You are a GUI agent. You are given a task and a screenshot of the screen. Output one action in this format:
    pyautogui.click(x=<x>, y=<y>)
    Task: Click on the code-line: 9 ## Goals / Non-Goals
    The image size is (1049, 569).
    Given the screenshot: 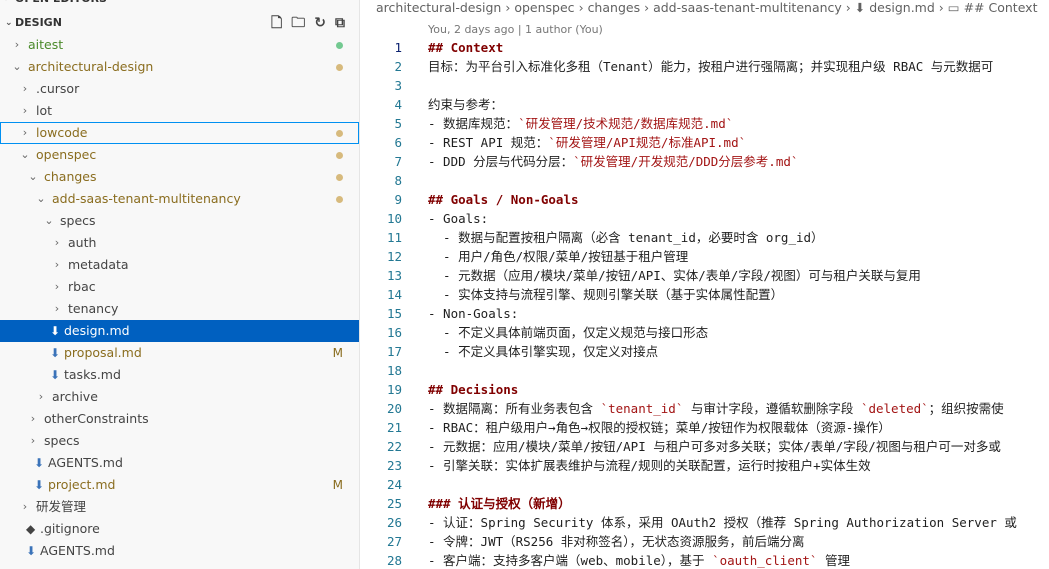 What is the action you would take?
    pyautogui.click(x=704, y=199)
    